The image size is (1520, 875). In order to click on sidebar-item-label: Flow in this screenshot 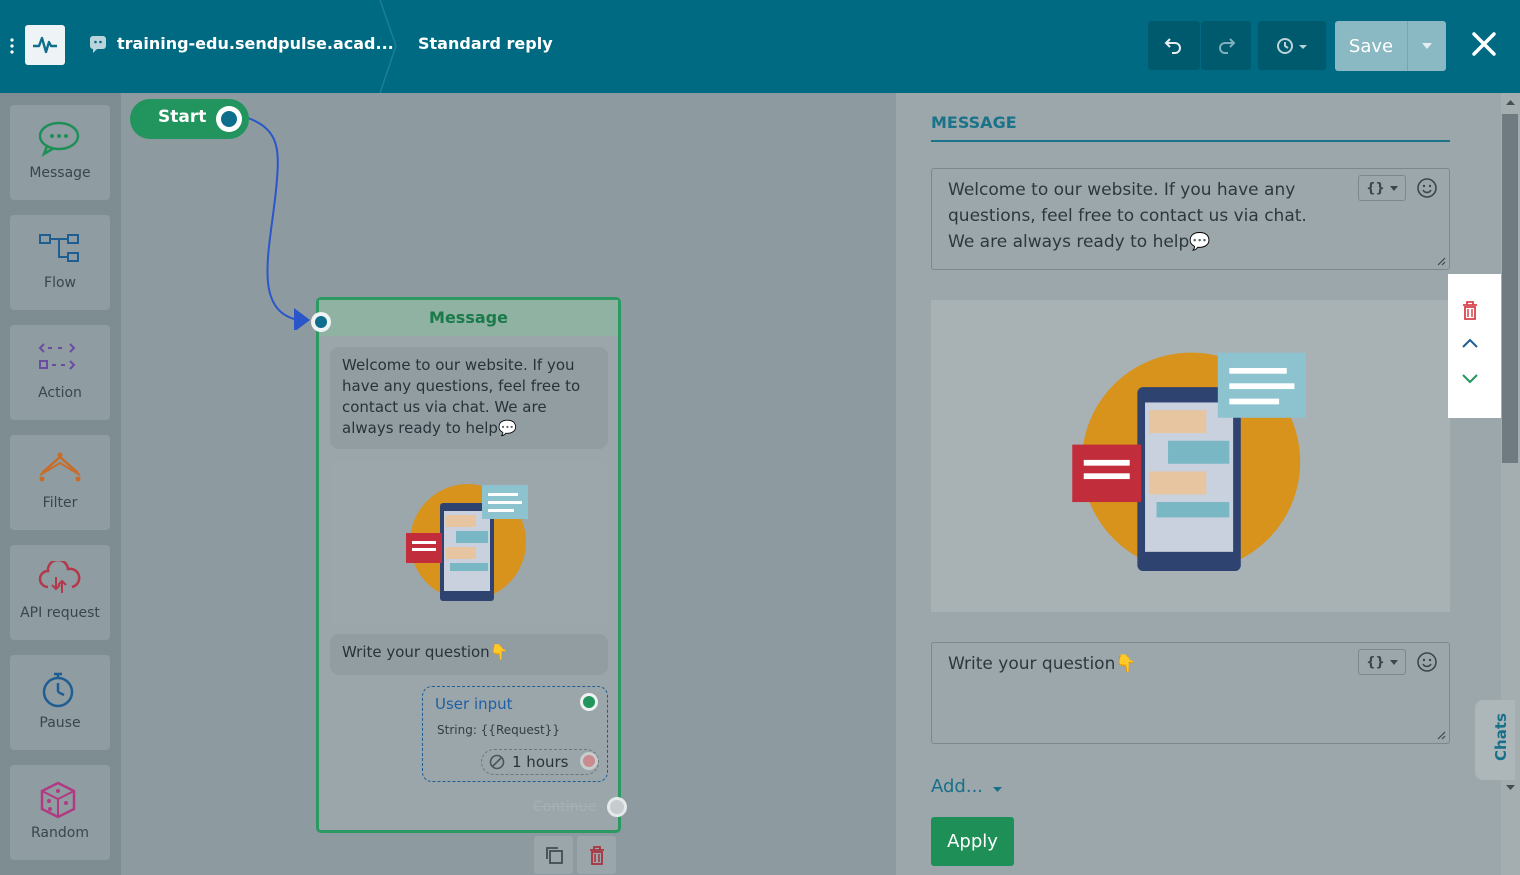, I will do `click(60, 283)`.